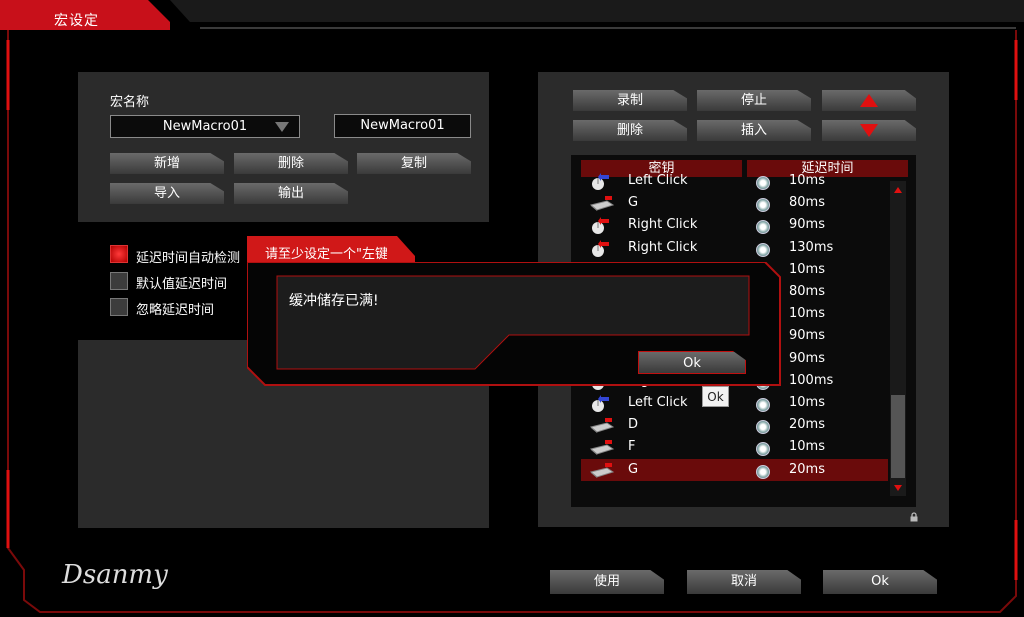 Image resolution: width=1024 pixels, height=617 pixels. Describe the element at coordinates (754, 130) in the screenshot. I see `insert-step-button: 插入` at that location.